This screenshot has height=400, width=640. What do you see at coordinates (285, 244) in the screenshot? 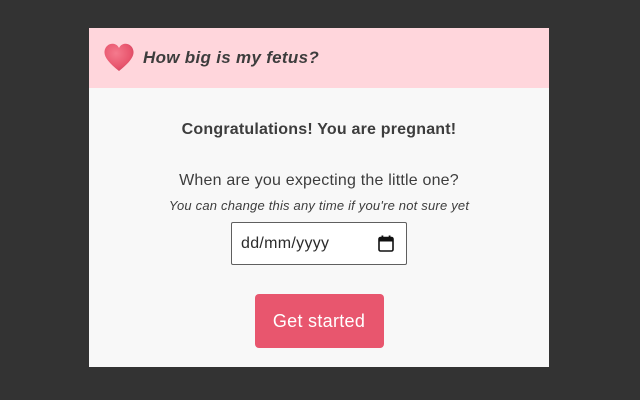
I see `due-date-placeholder: dd/mm/yyyy` at bounding box center [285, 244].